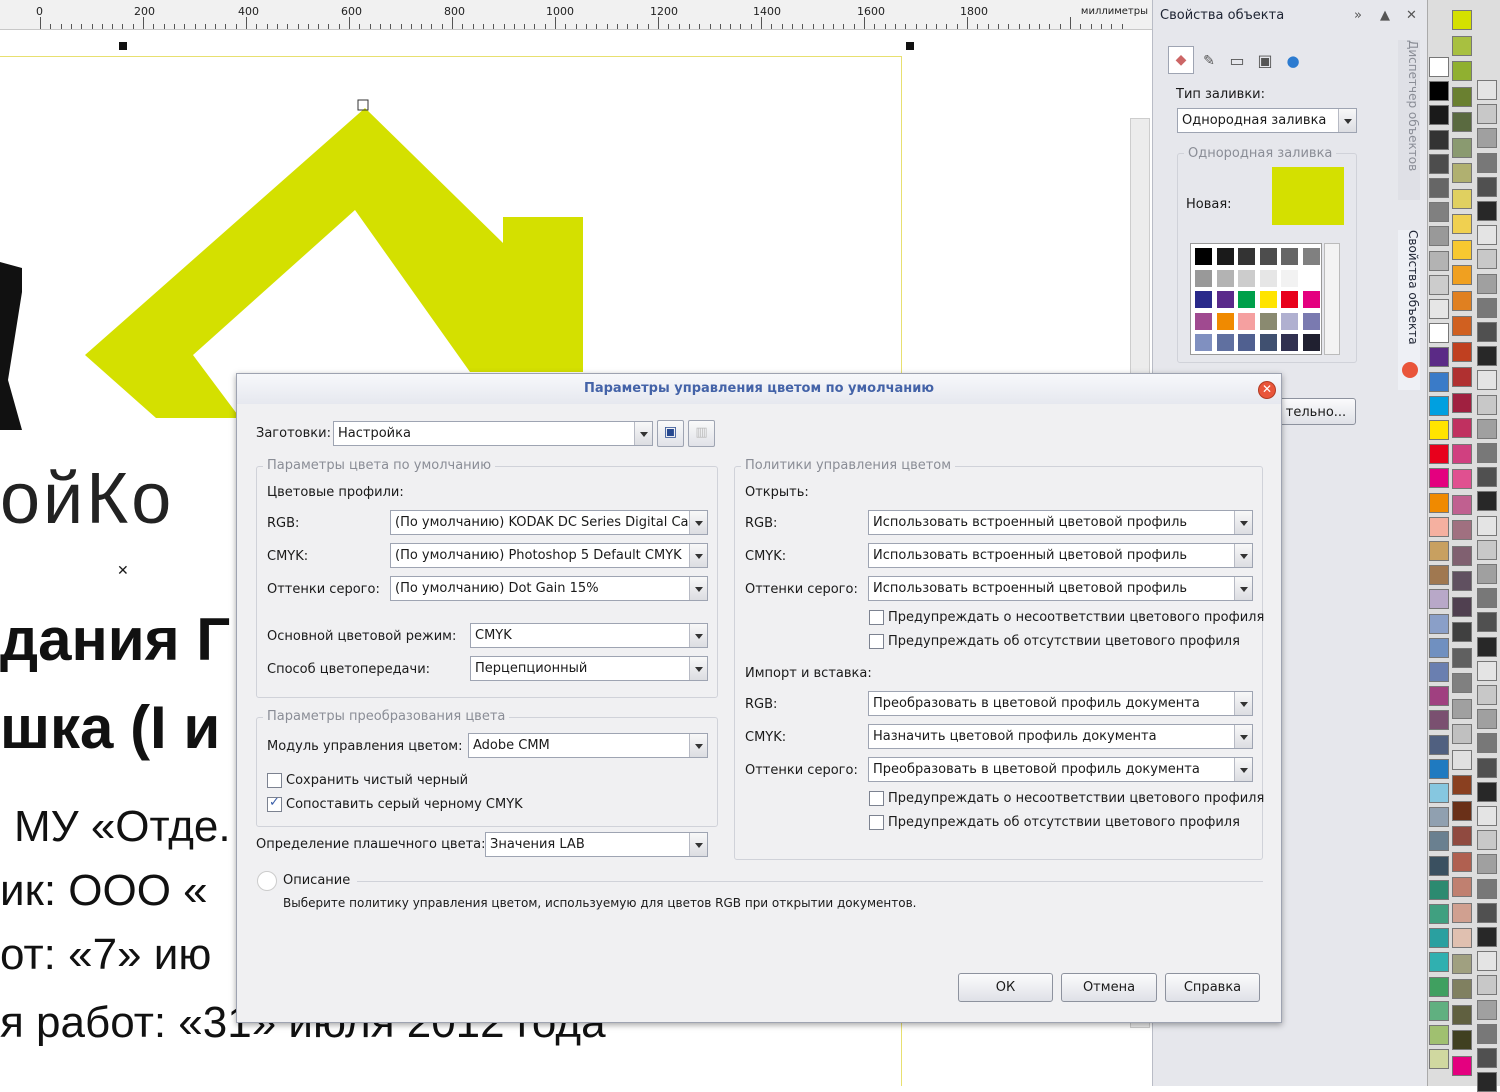 Image resolution: width=1500 pixels, height=1092 pixels. Describe the element at coordinates (1409, 120) in the screenshot. I see `object-manager-tab: Диспетчер объектов` at that location.